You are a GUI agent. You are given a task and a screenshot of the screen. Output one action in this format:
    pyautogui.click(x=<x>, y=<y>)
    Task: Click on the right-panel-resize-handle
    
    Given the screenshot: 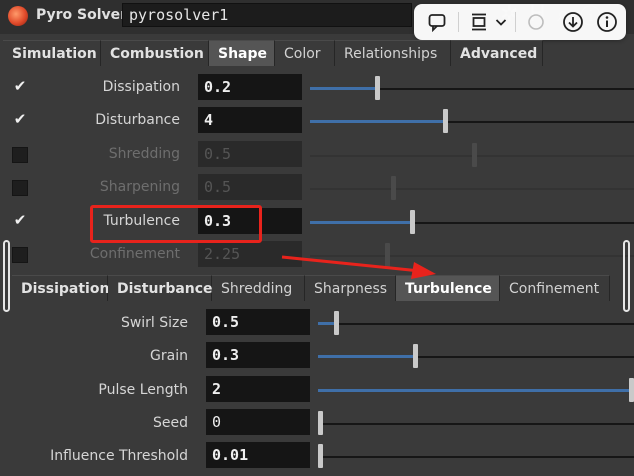 What is the action you would take?
    pyautogui.click(x=626, y=276)
    